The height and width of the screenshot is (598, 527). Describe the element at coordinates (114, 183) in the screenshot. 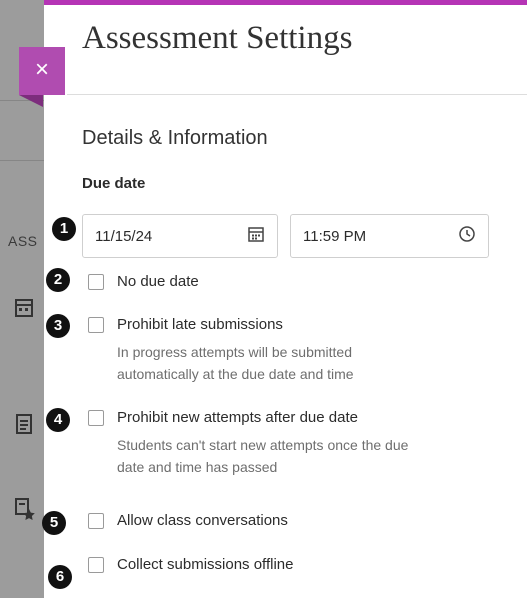

I see `due-date-label: Due date` at that location.